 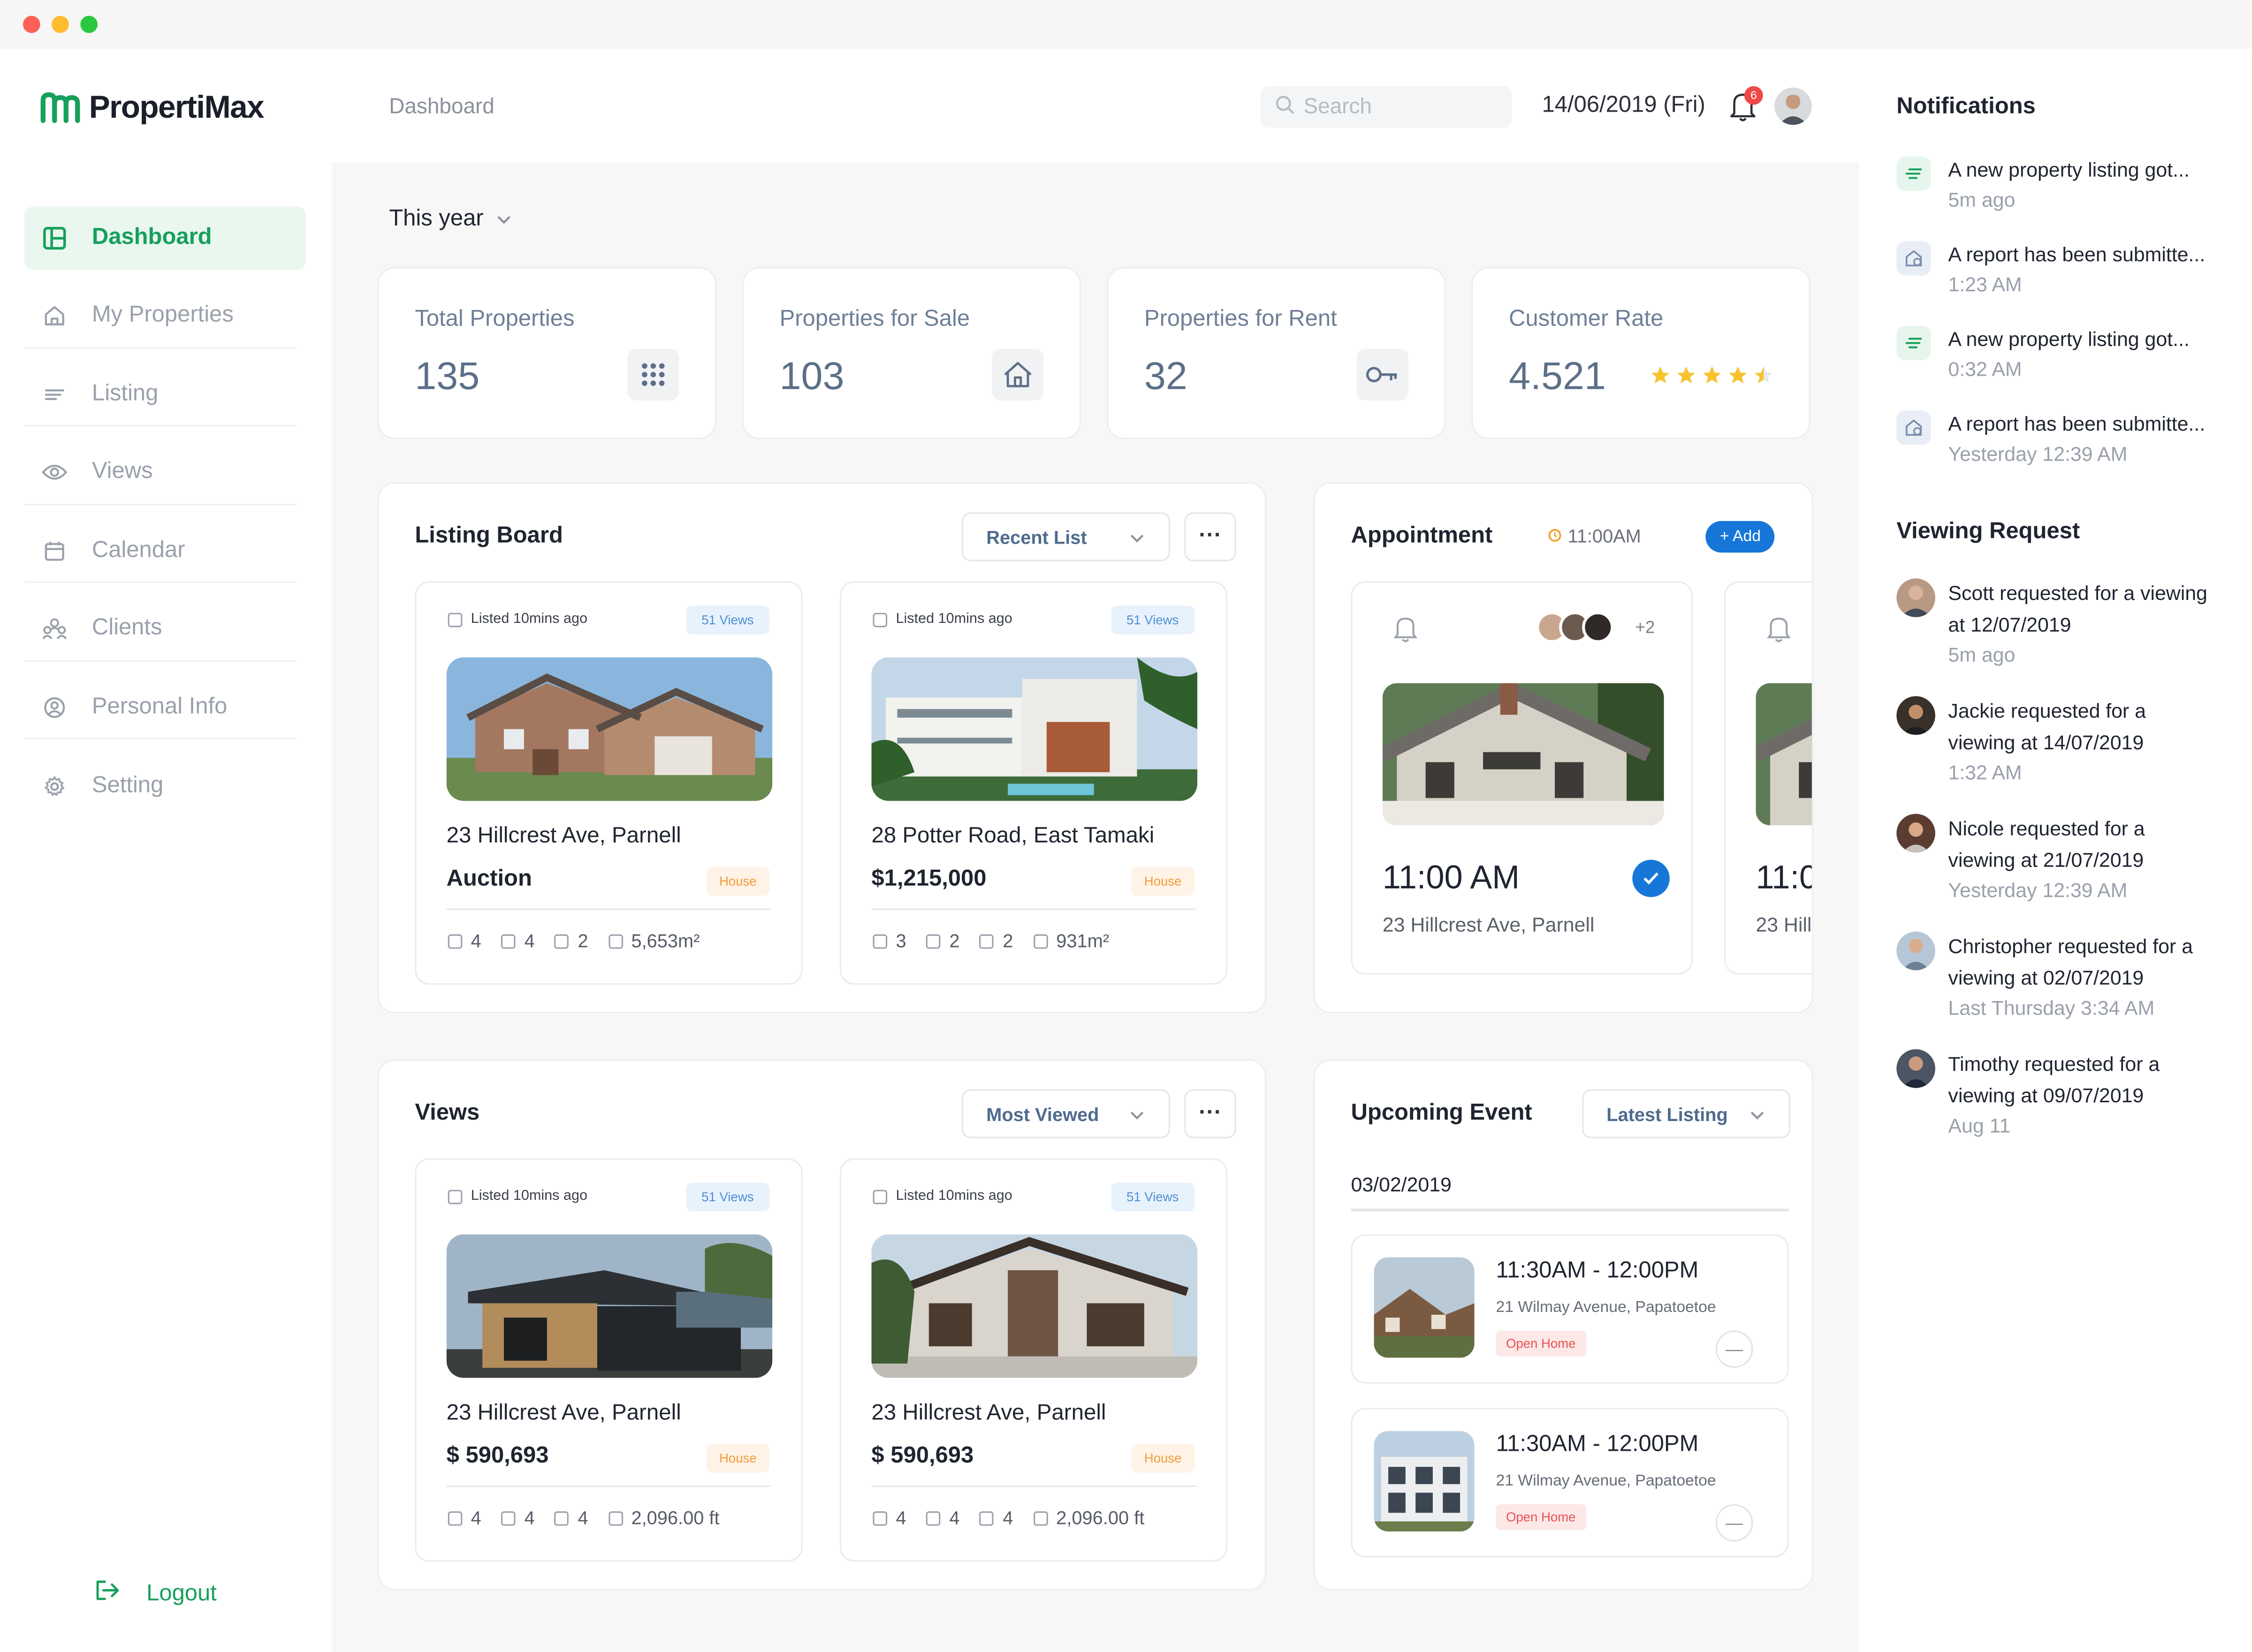 I want to click on notification-time: 5m ago, so click(x=1982, y=199).